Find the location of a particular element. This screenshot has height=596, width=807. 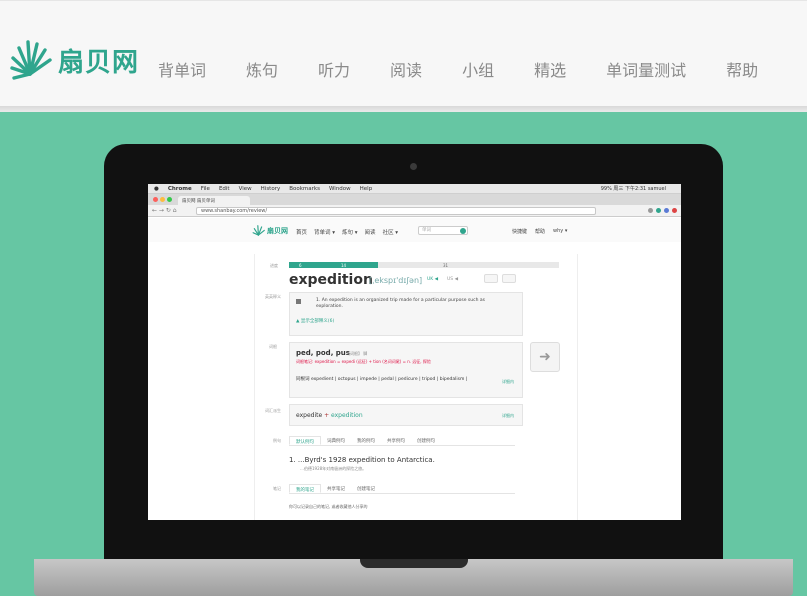

word-phonetic: [ˌekspɪ'dɪʃən] is located at coordinates (396, 280).